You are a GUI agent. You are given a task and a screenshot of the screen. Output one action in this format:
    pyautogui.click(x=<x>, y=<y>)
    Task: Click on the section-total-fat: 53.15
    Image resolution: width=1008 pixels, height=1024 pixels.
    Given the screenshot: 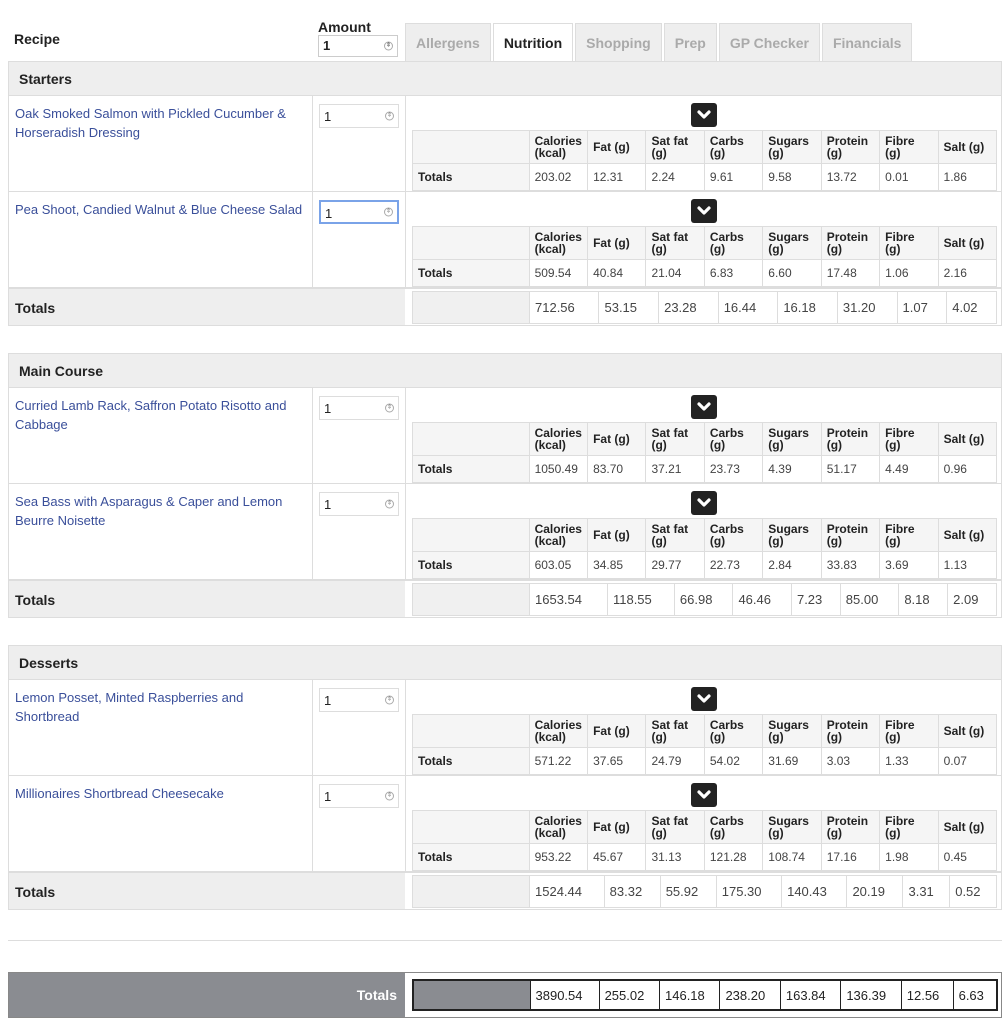 What is the action you would take?
    pyautogui.click(x=629, y=307)
    